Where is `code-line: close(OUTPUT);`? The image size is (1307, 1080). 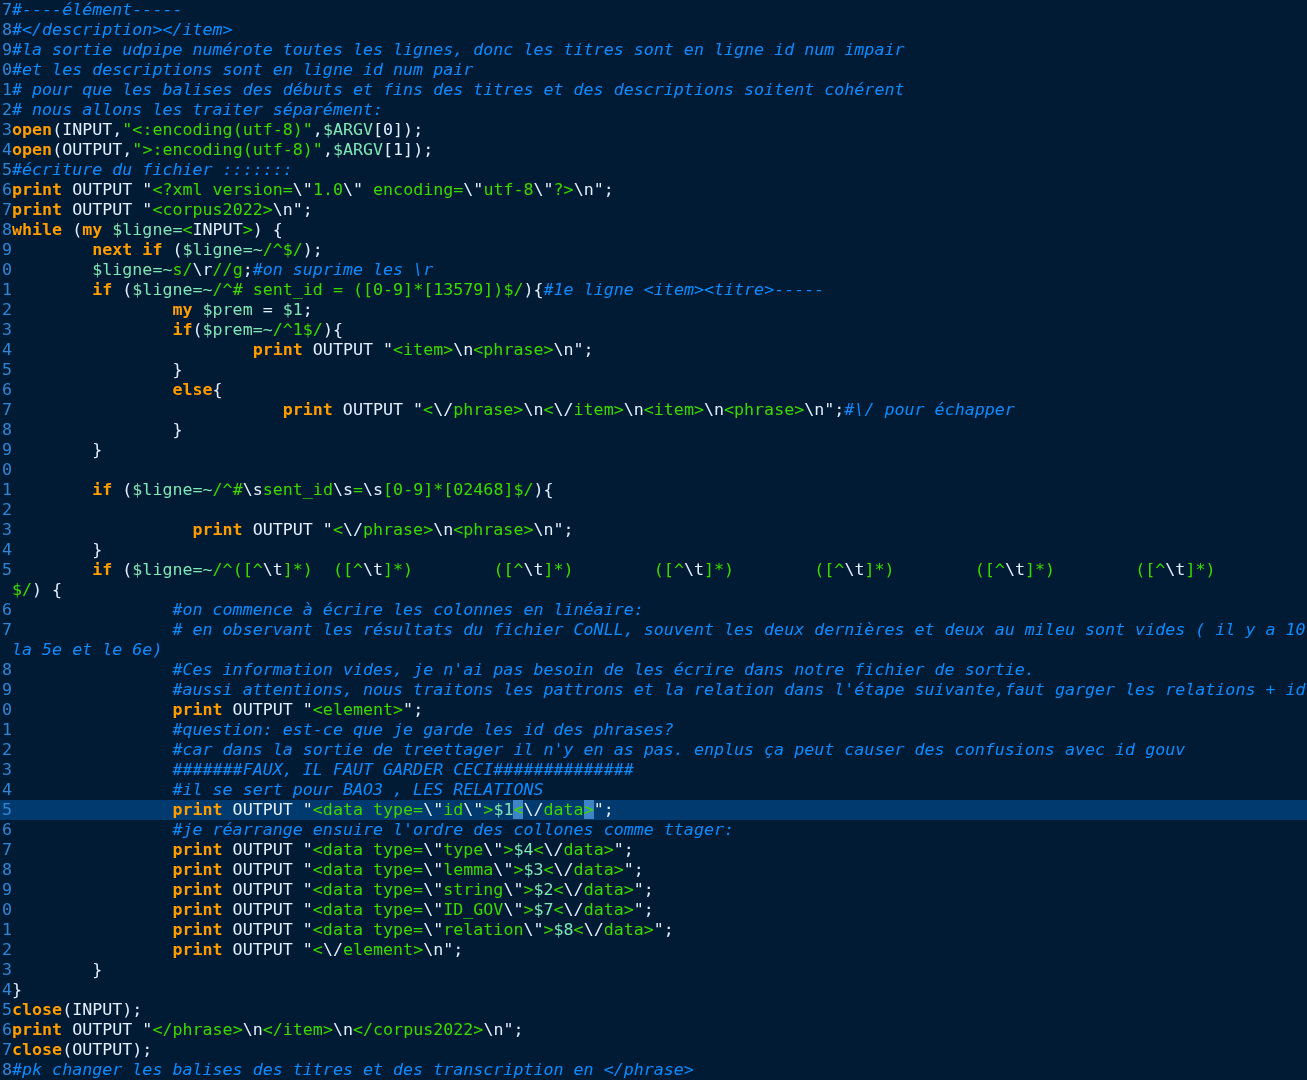 code-line: close(OUTPUT); is located at coordinates (82, 1050).